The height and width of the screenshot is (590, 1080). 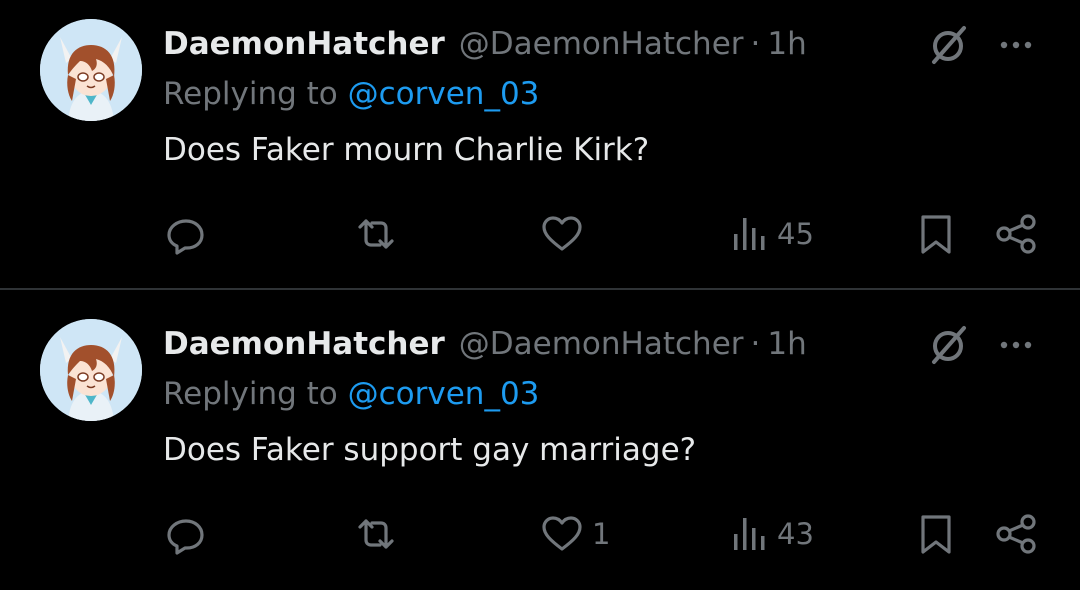 What do you see at coordinates (540, 289) in the screenshot?
I see `post-divider` at bounding box center [540, 289].